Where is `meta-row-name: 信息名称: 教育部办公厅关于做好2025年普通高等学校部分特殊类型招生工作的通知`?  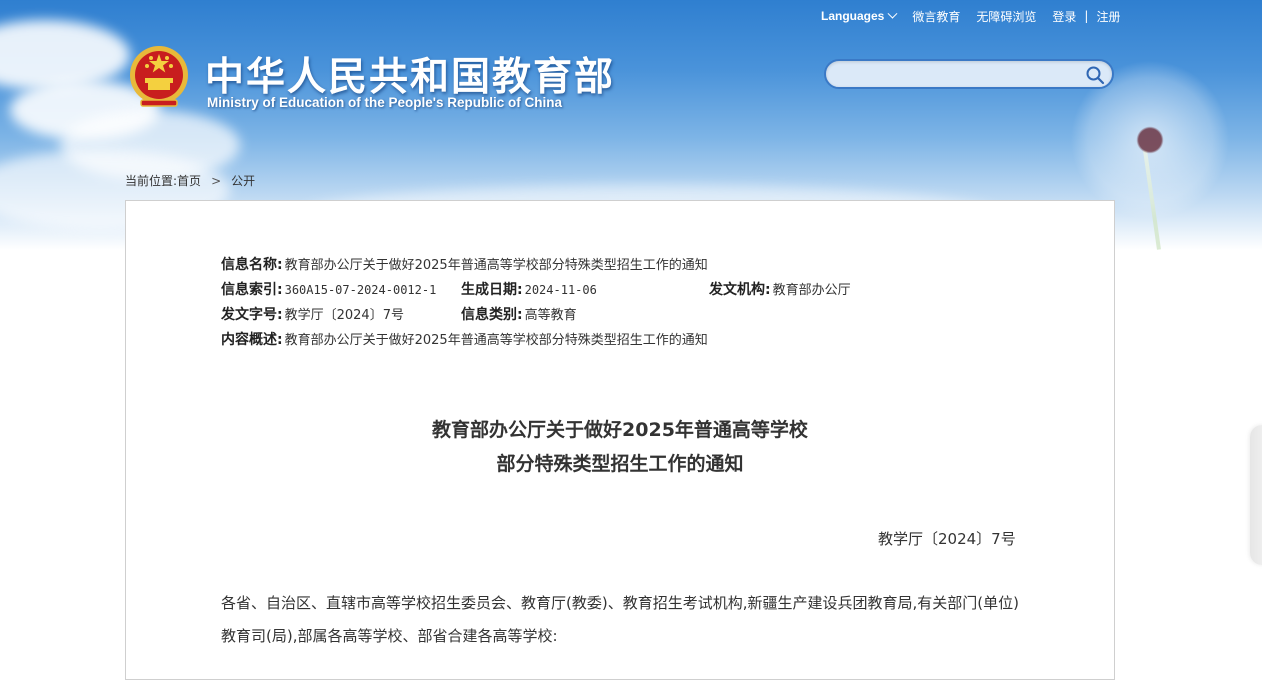 meta-row-name: 信息名称: 教育部办公厅关于做好2025年普通高等学校部分特殊类型招生工作的通知 is located at coordinates (464, 265).